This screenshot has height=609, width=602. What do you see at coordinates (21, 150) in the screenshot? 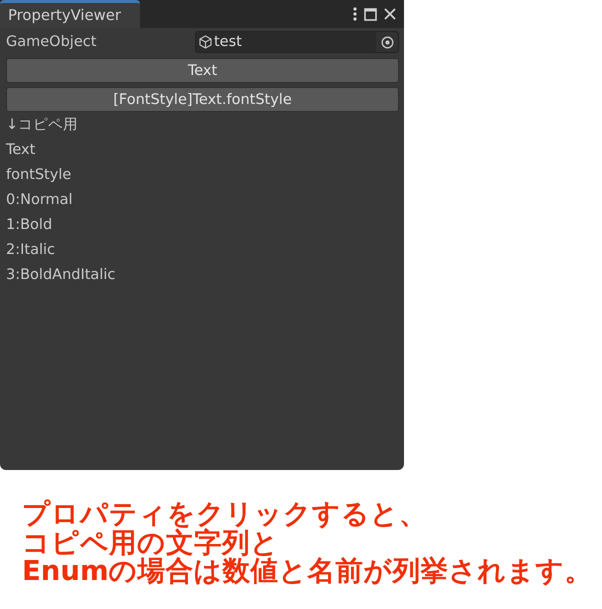
I see `output-line: Text` at bounding box center [21, 150].